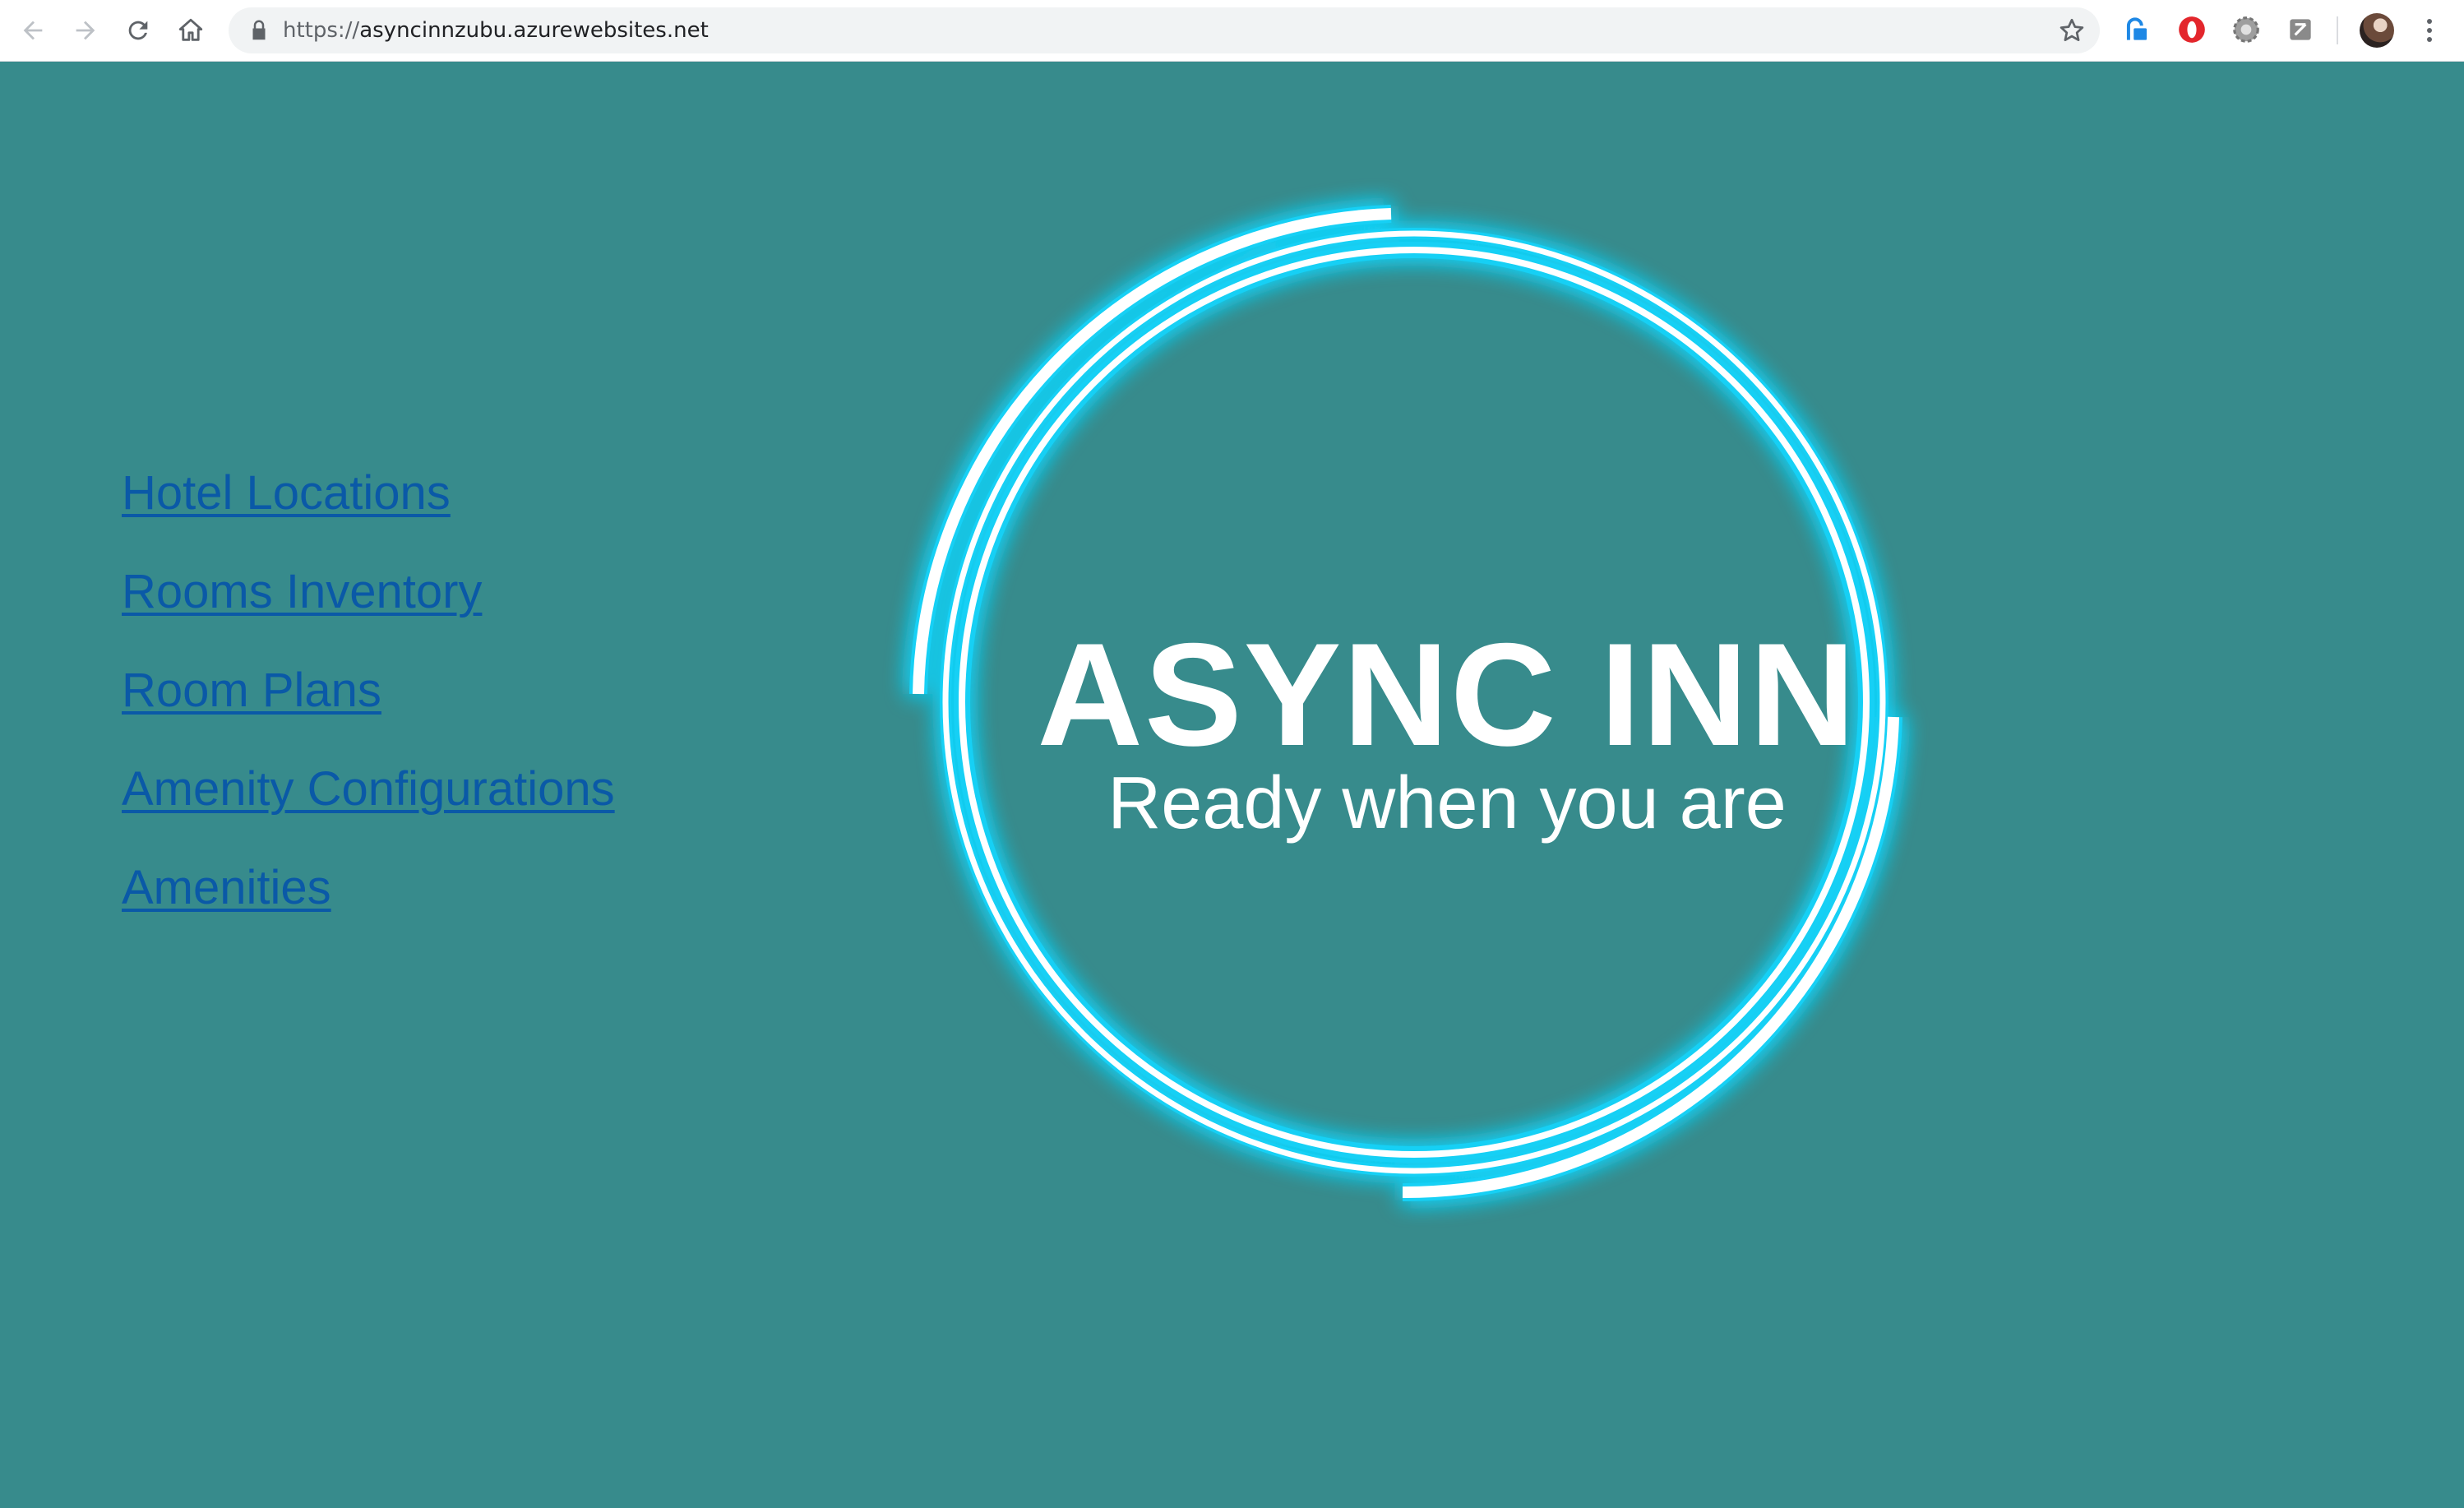  I want to click on reload-button, so click(138, 30).